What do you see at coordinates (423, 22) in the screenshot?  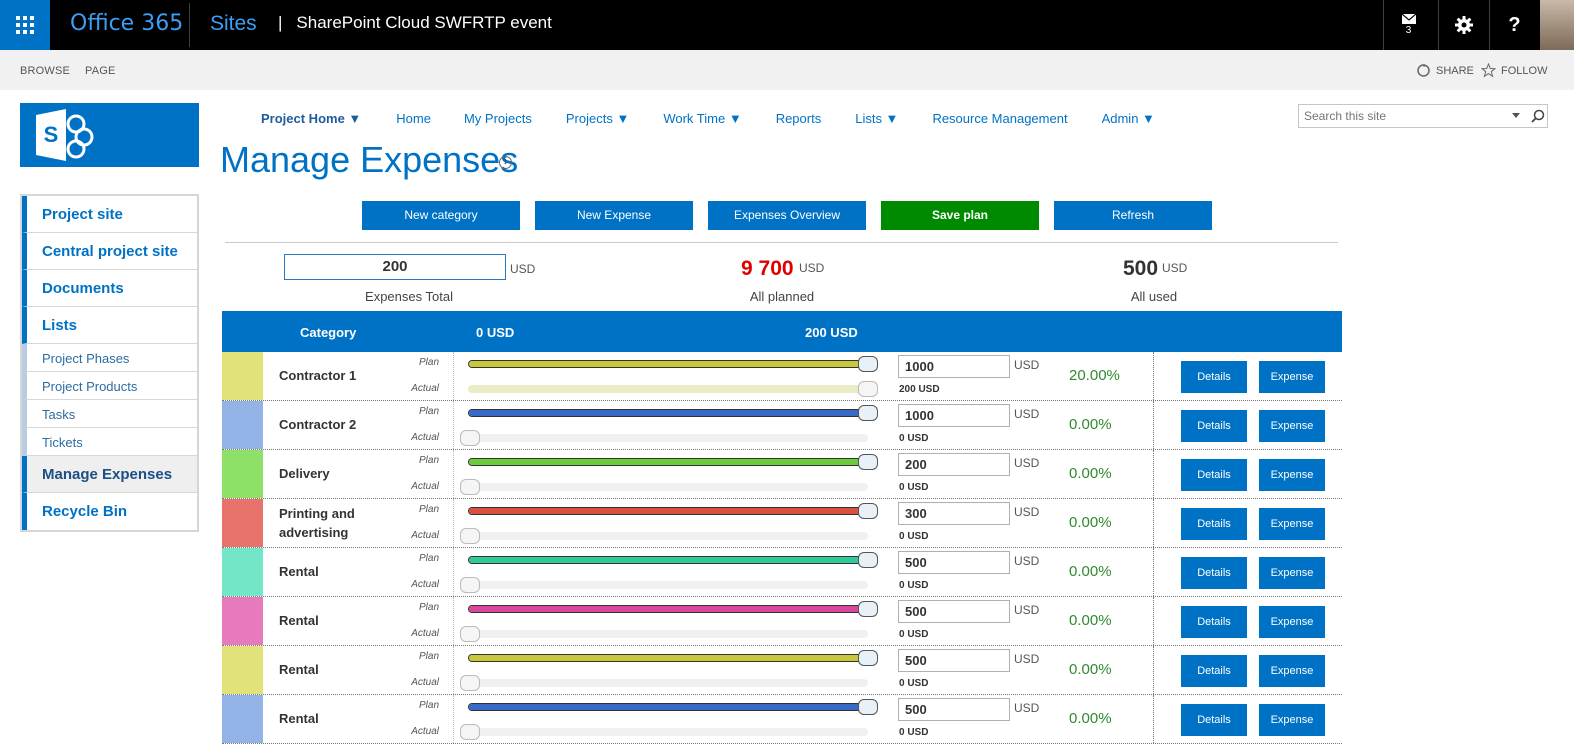 I see `site-title: SharePoint Cloud SWFRTP event` at bounding box center [423, 22].